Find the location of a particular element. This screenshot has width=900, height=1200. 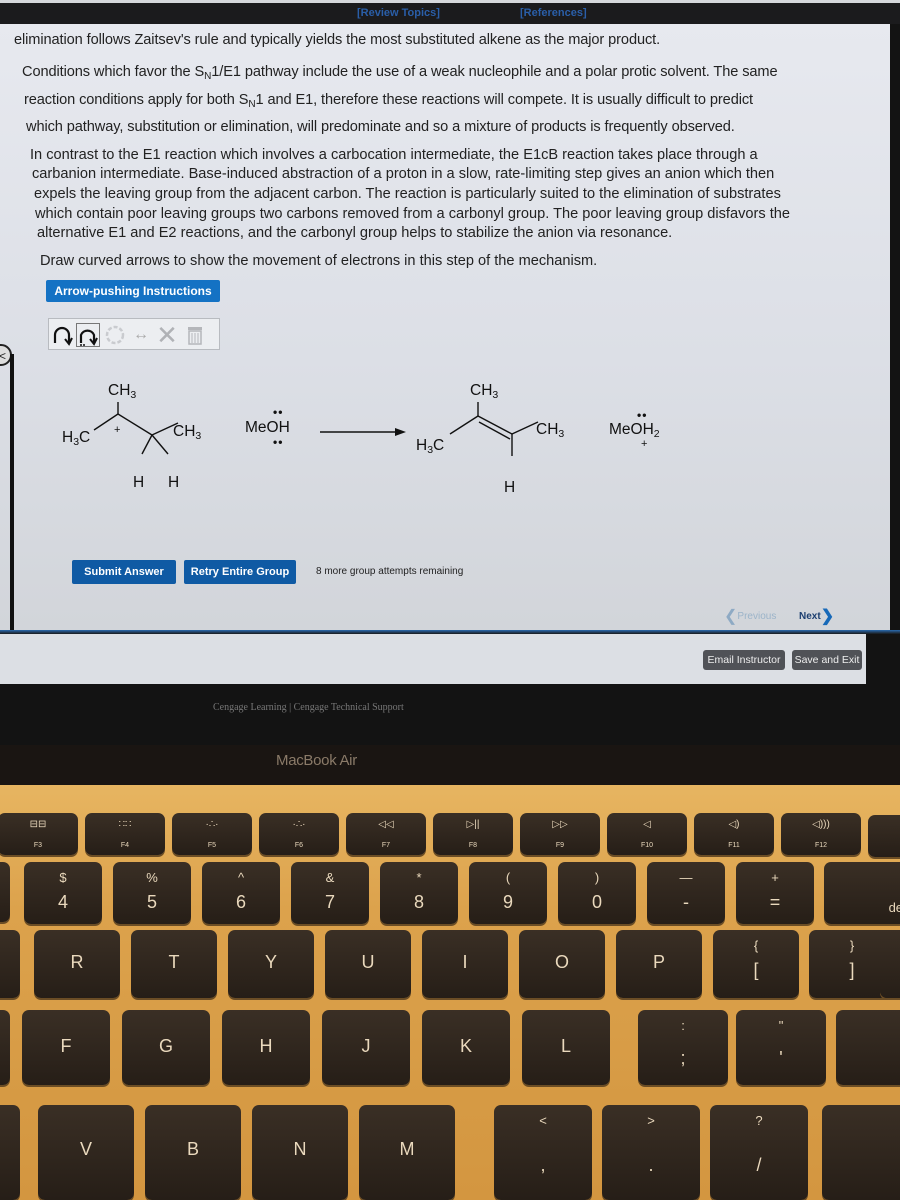

key-shift-symbol: ) is located at coordinates (597, 877).